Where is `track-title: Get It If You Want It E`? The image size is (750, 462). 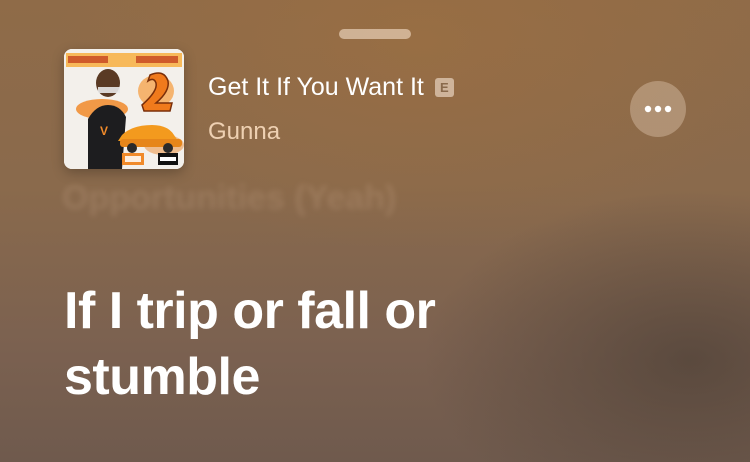
track-title: Get It If You Want It E is located at coordinates (331, 87).